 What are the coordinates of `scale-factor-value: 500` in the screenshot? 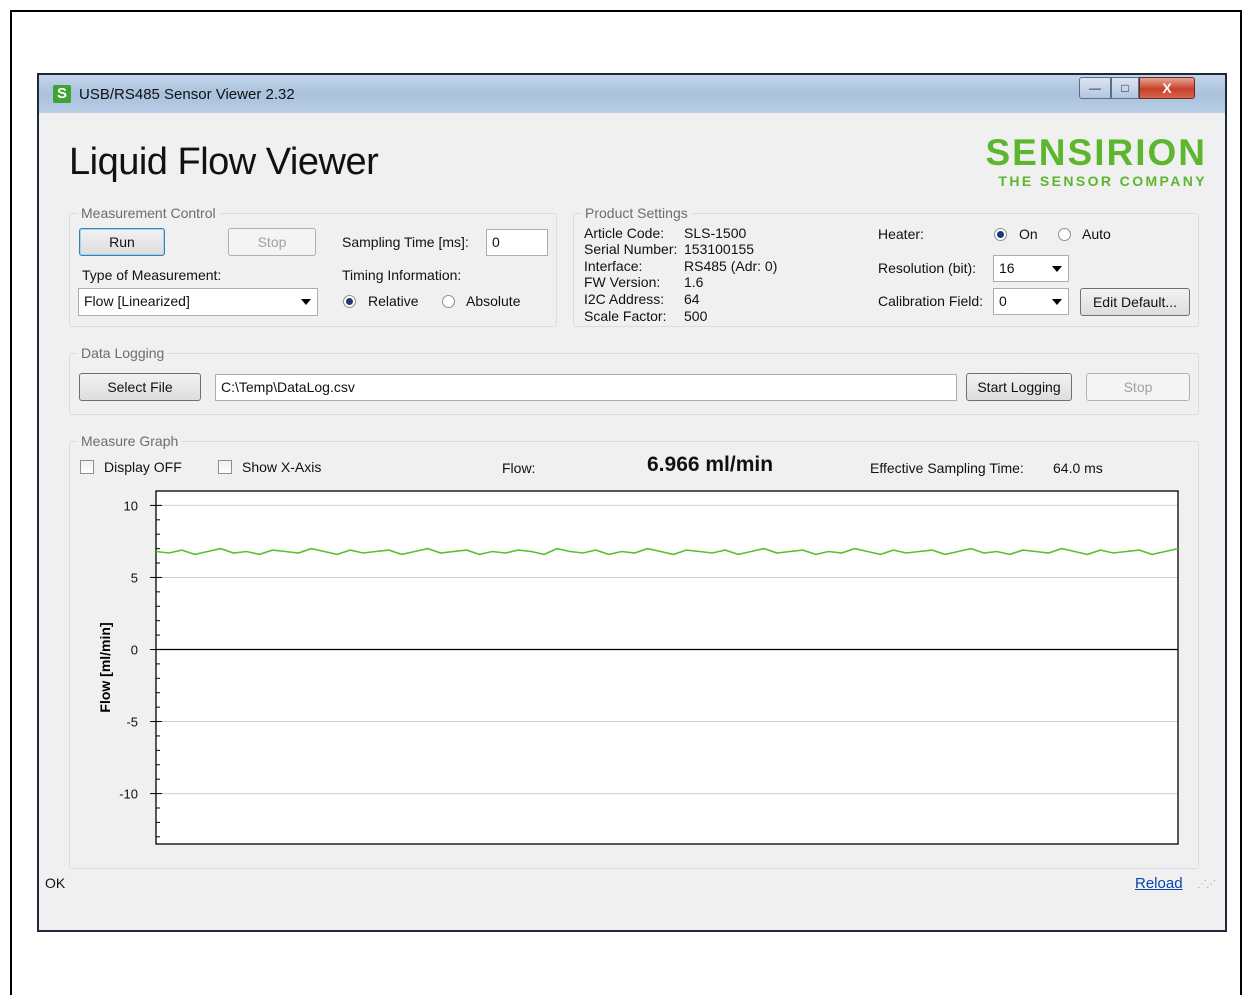 It's located at (696, 316).